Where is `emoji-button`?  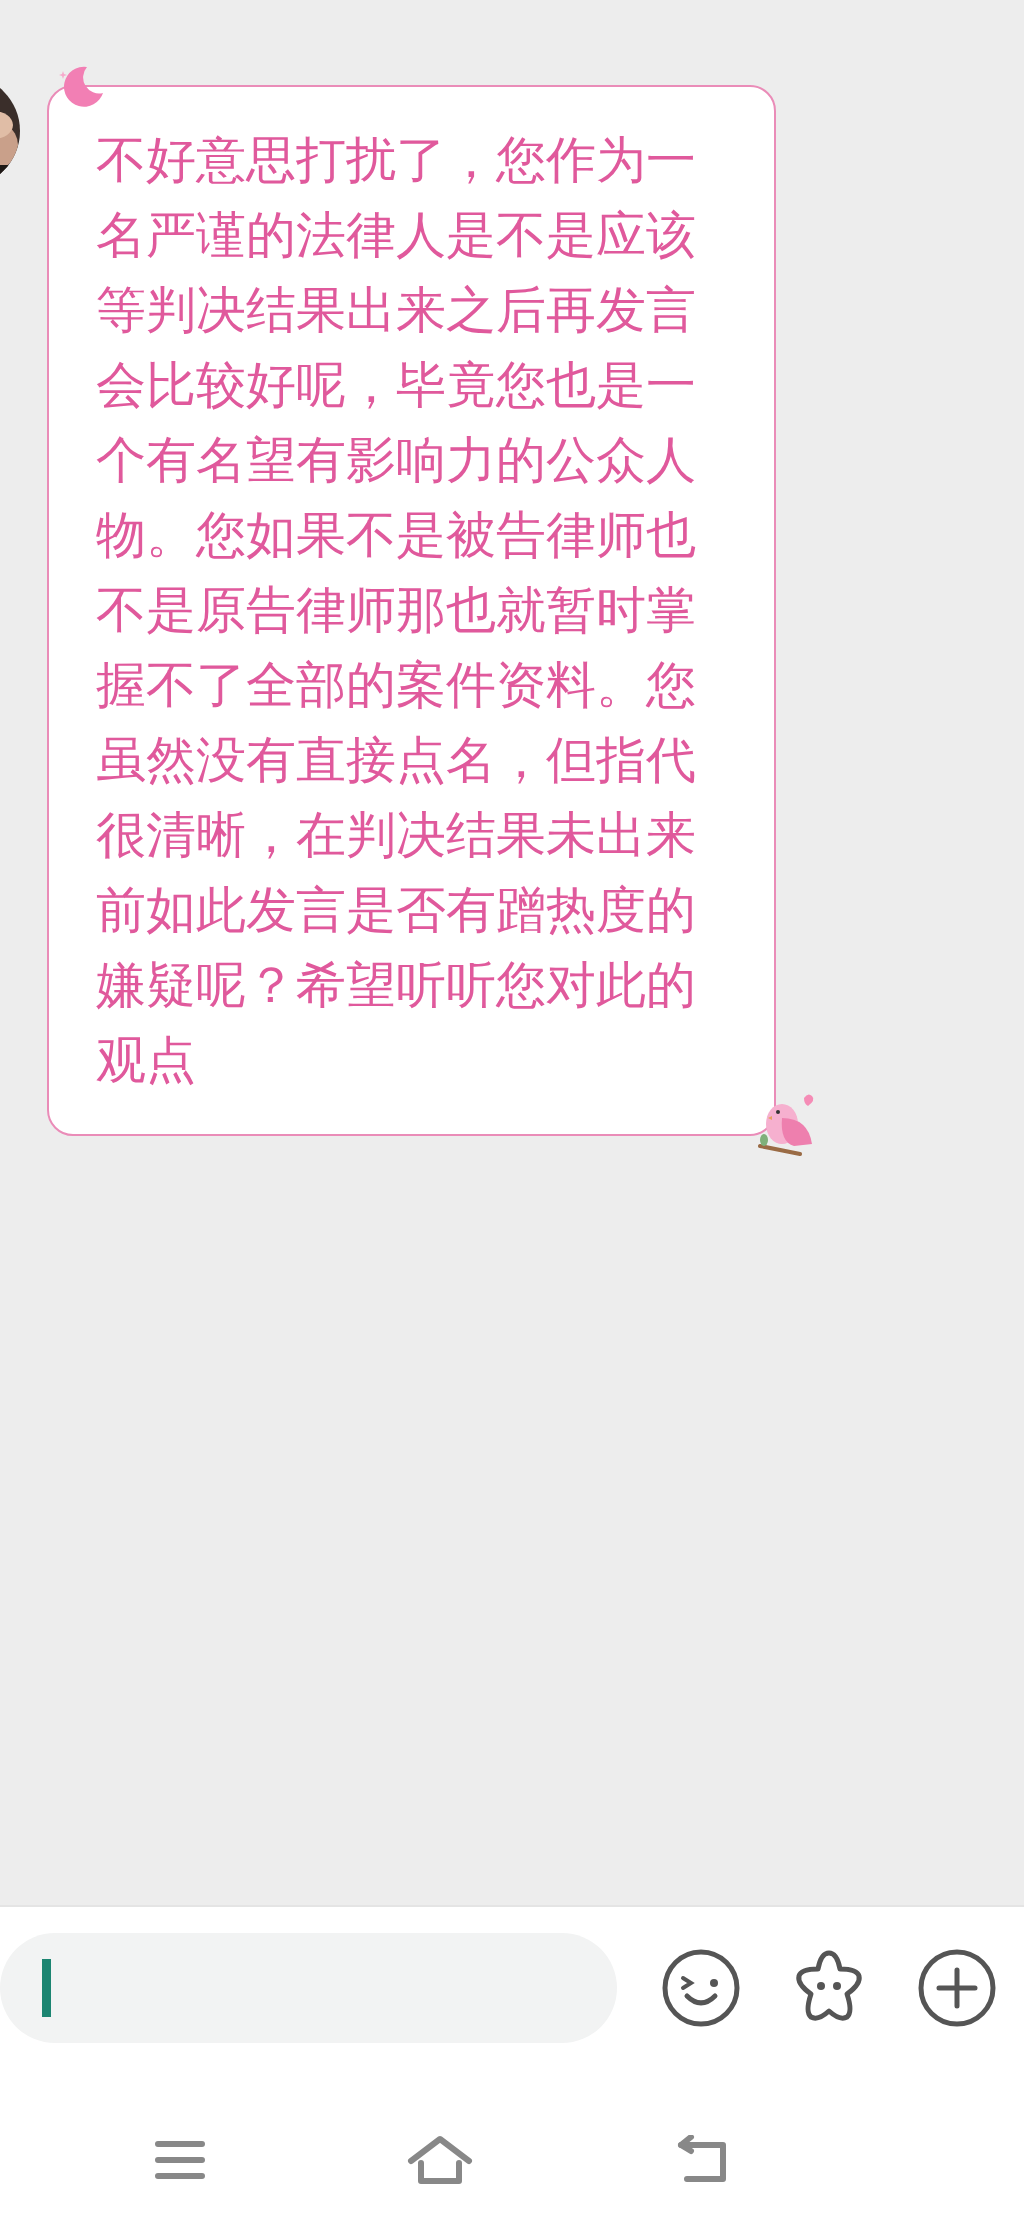 emoji-button is located at coordinates (701, 1988).